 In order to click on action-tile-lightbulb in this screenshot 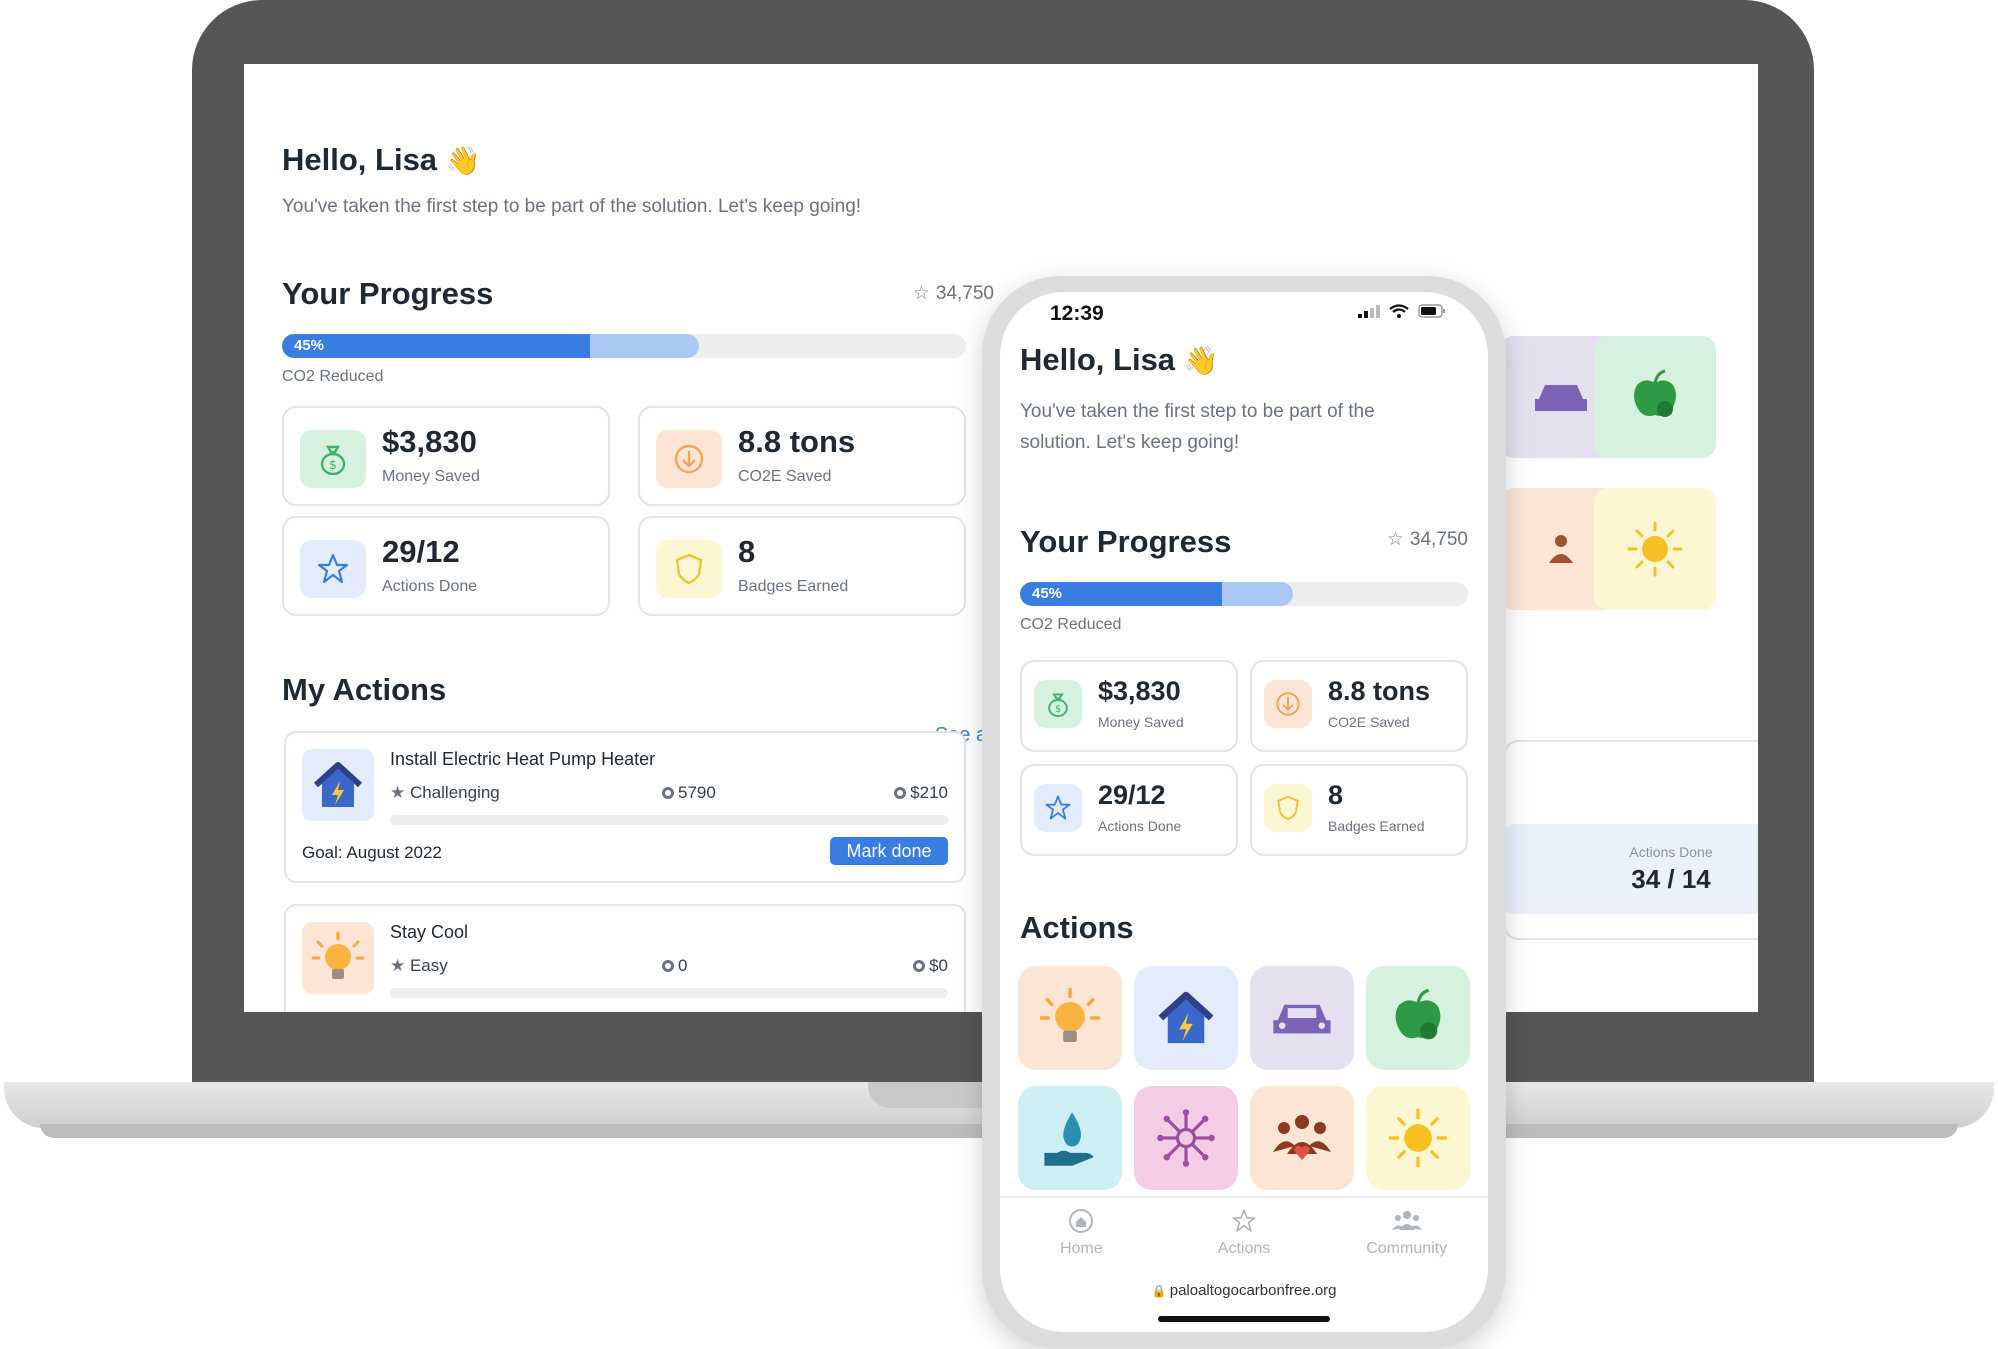, I will do `click(1070, 1018)`.